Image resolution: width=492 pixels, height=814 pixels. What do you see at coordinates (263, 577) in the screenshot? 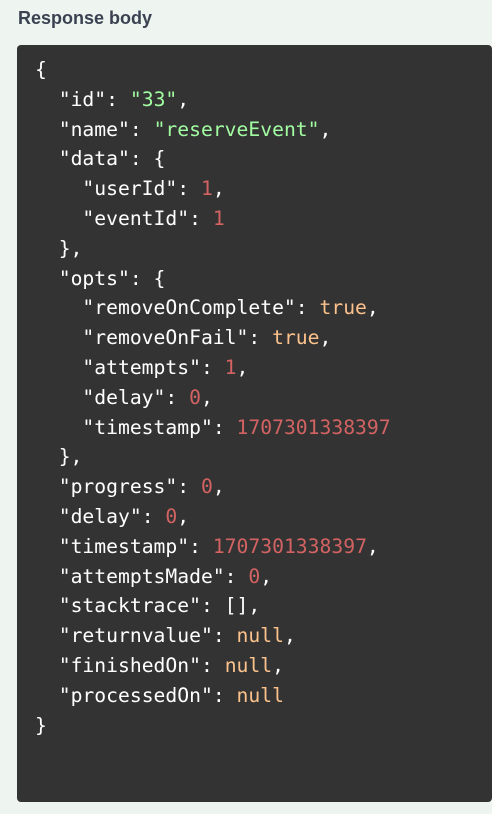
I see `code-line: "attemptsMade": 0,` at bounding box center [263, 577].